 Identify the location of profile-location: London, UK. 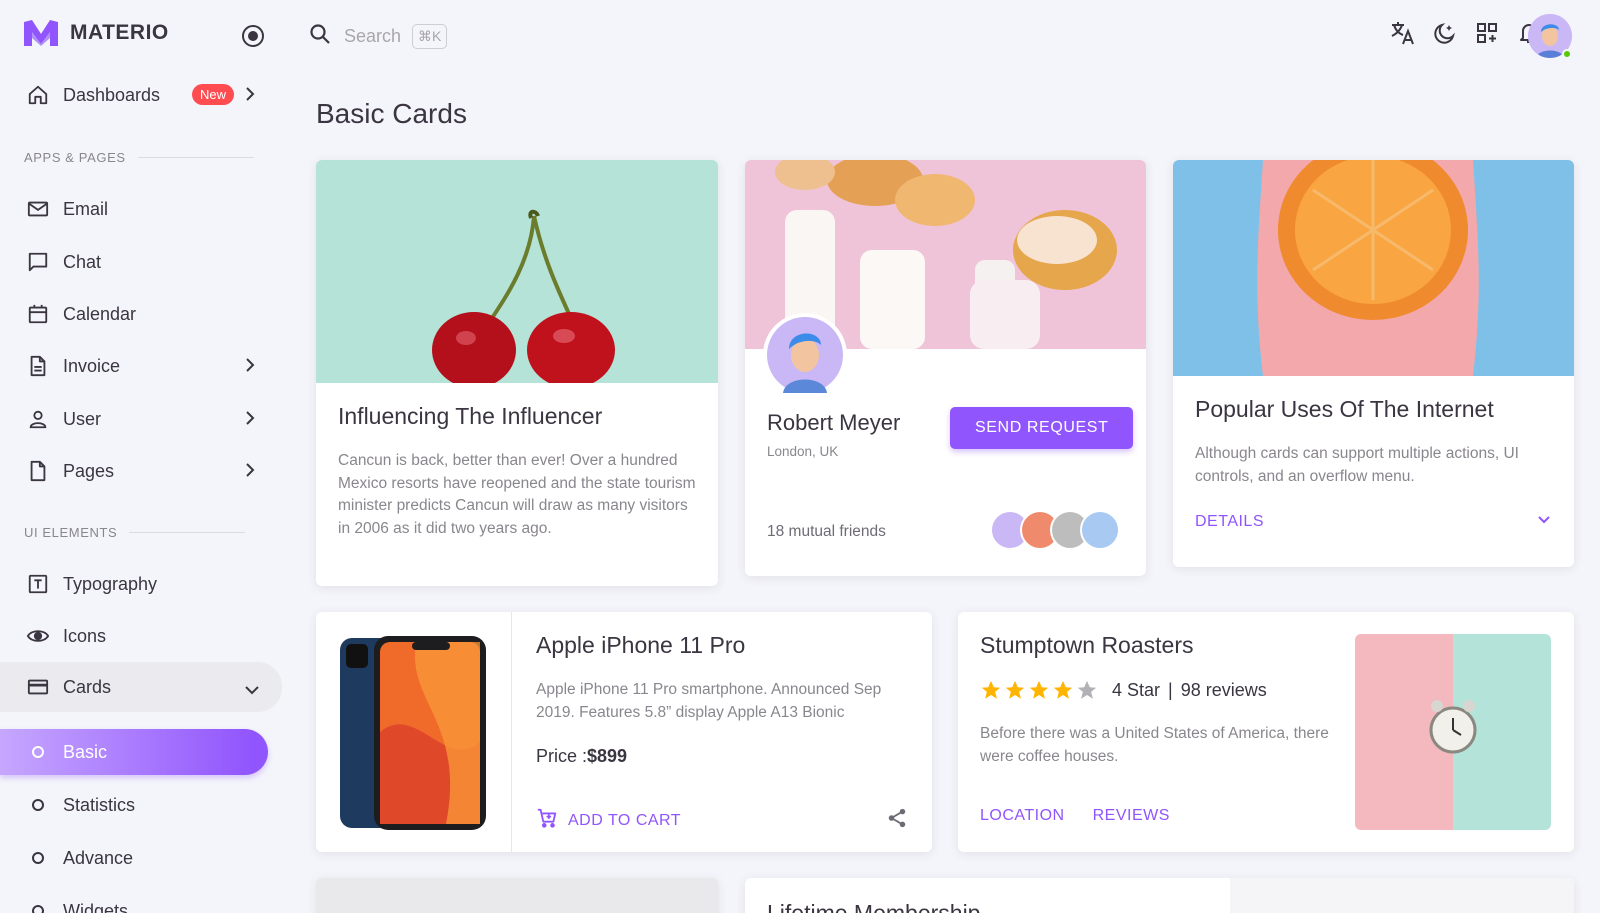
(803, 451).